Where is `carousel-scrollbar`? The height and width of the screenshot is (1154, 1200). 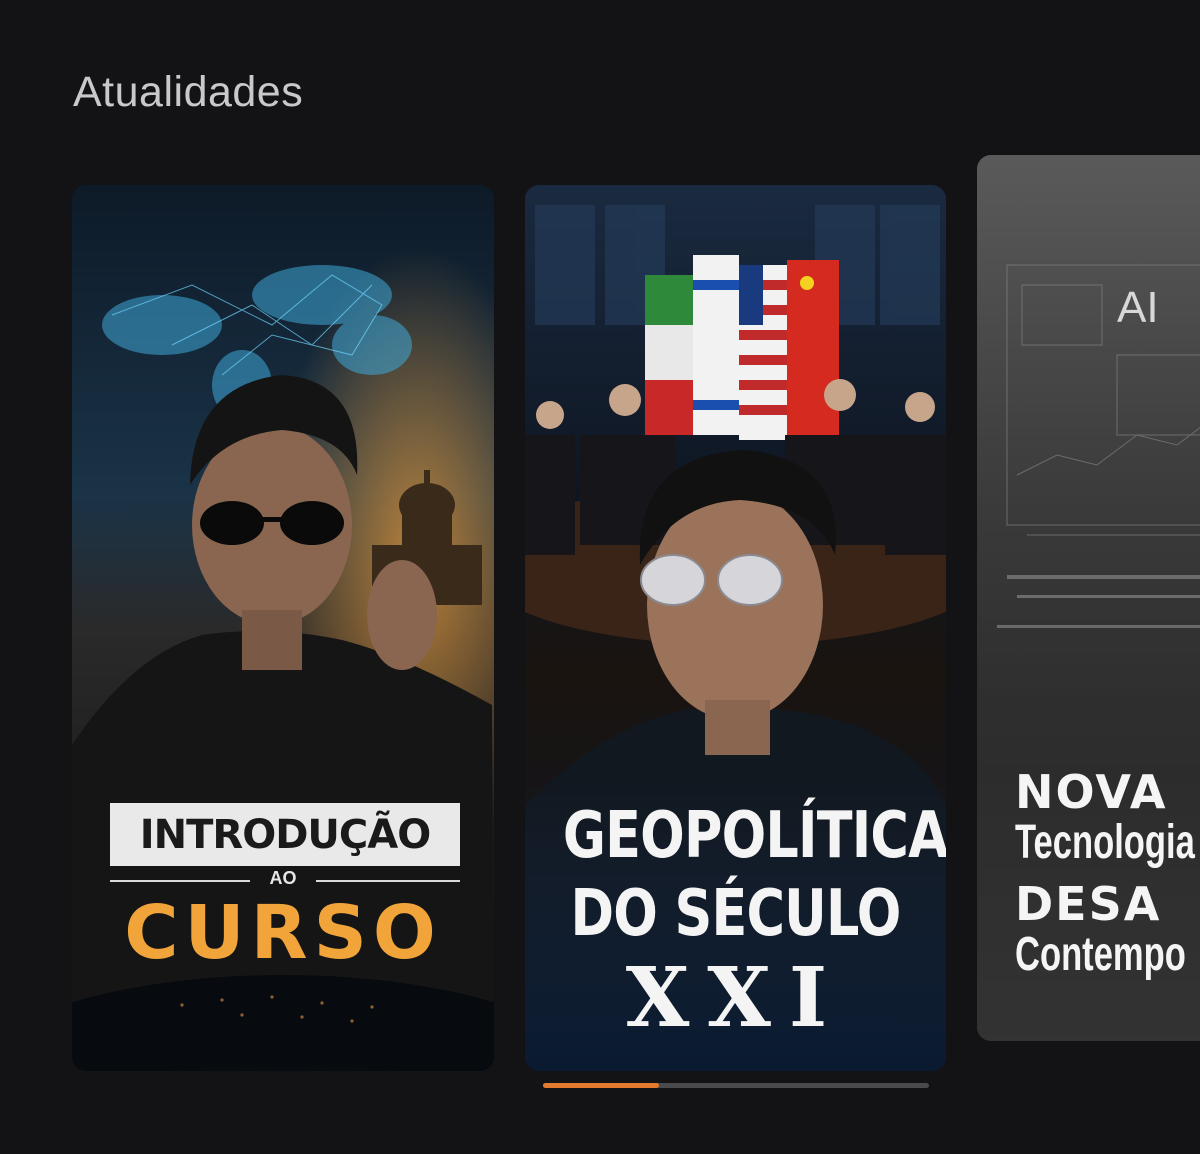
carousel-scrollbar is located at coordinates (736, 1085).